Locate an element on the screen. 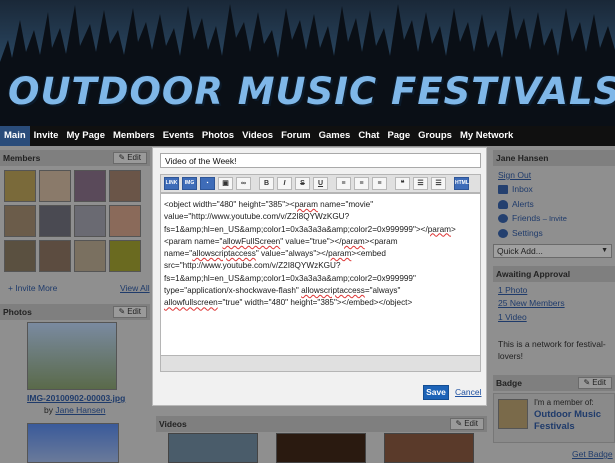 Image resolution: width=615 pixels, height=463 pixels. gear-icon is located at coordinates (503, 233).